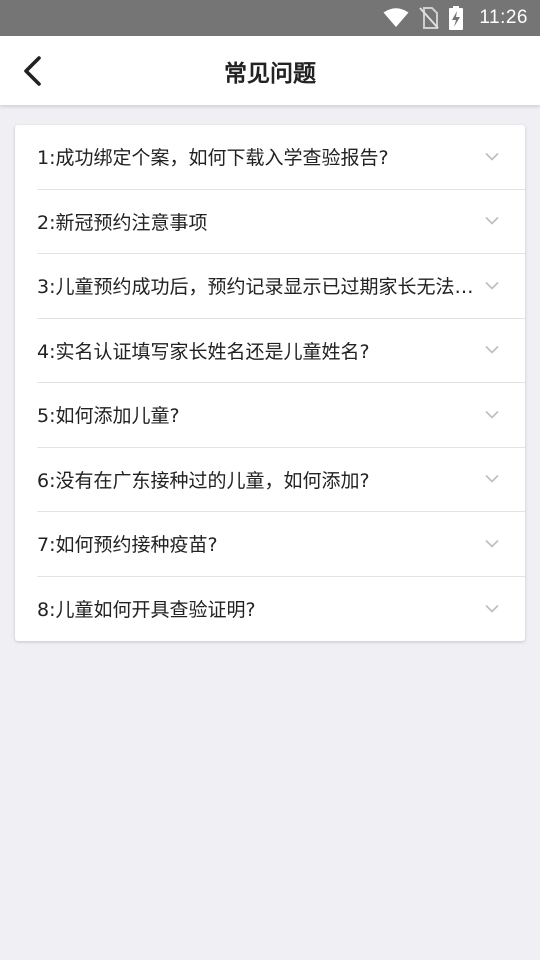  Describe the element at coordinates (203, 480) in the screenshot. I see `faq-question: 6:没有在广东接种过的儿童，如何添加?` at that location.